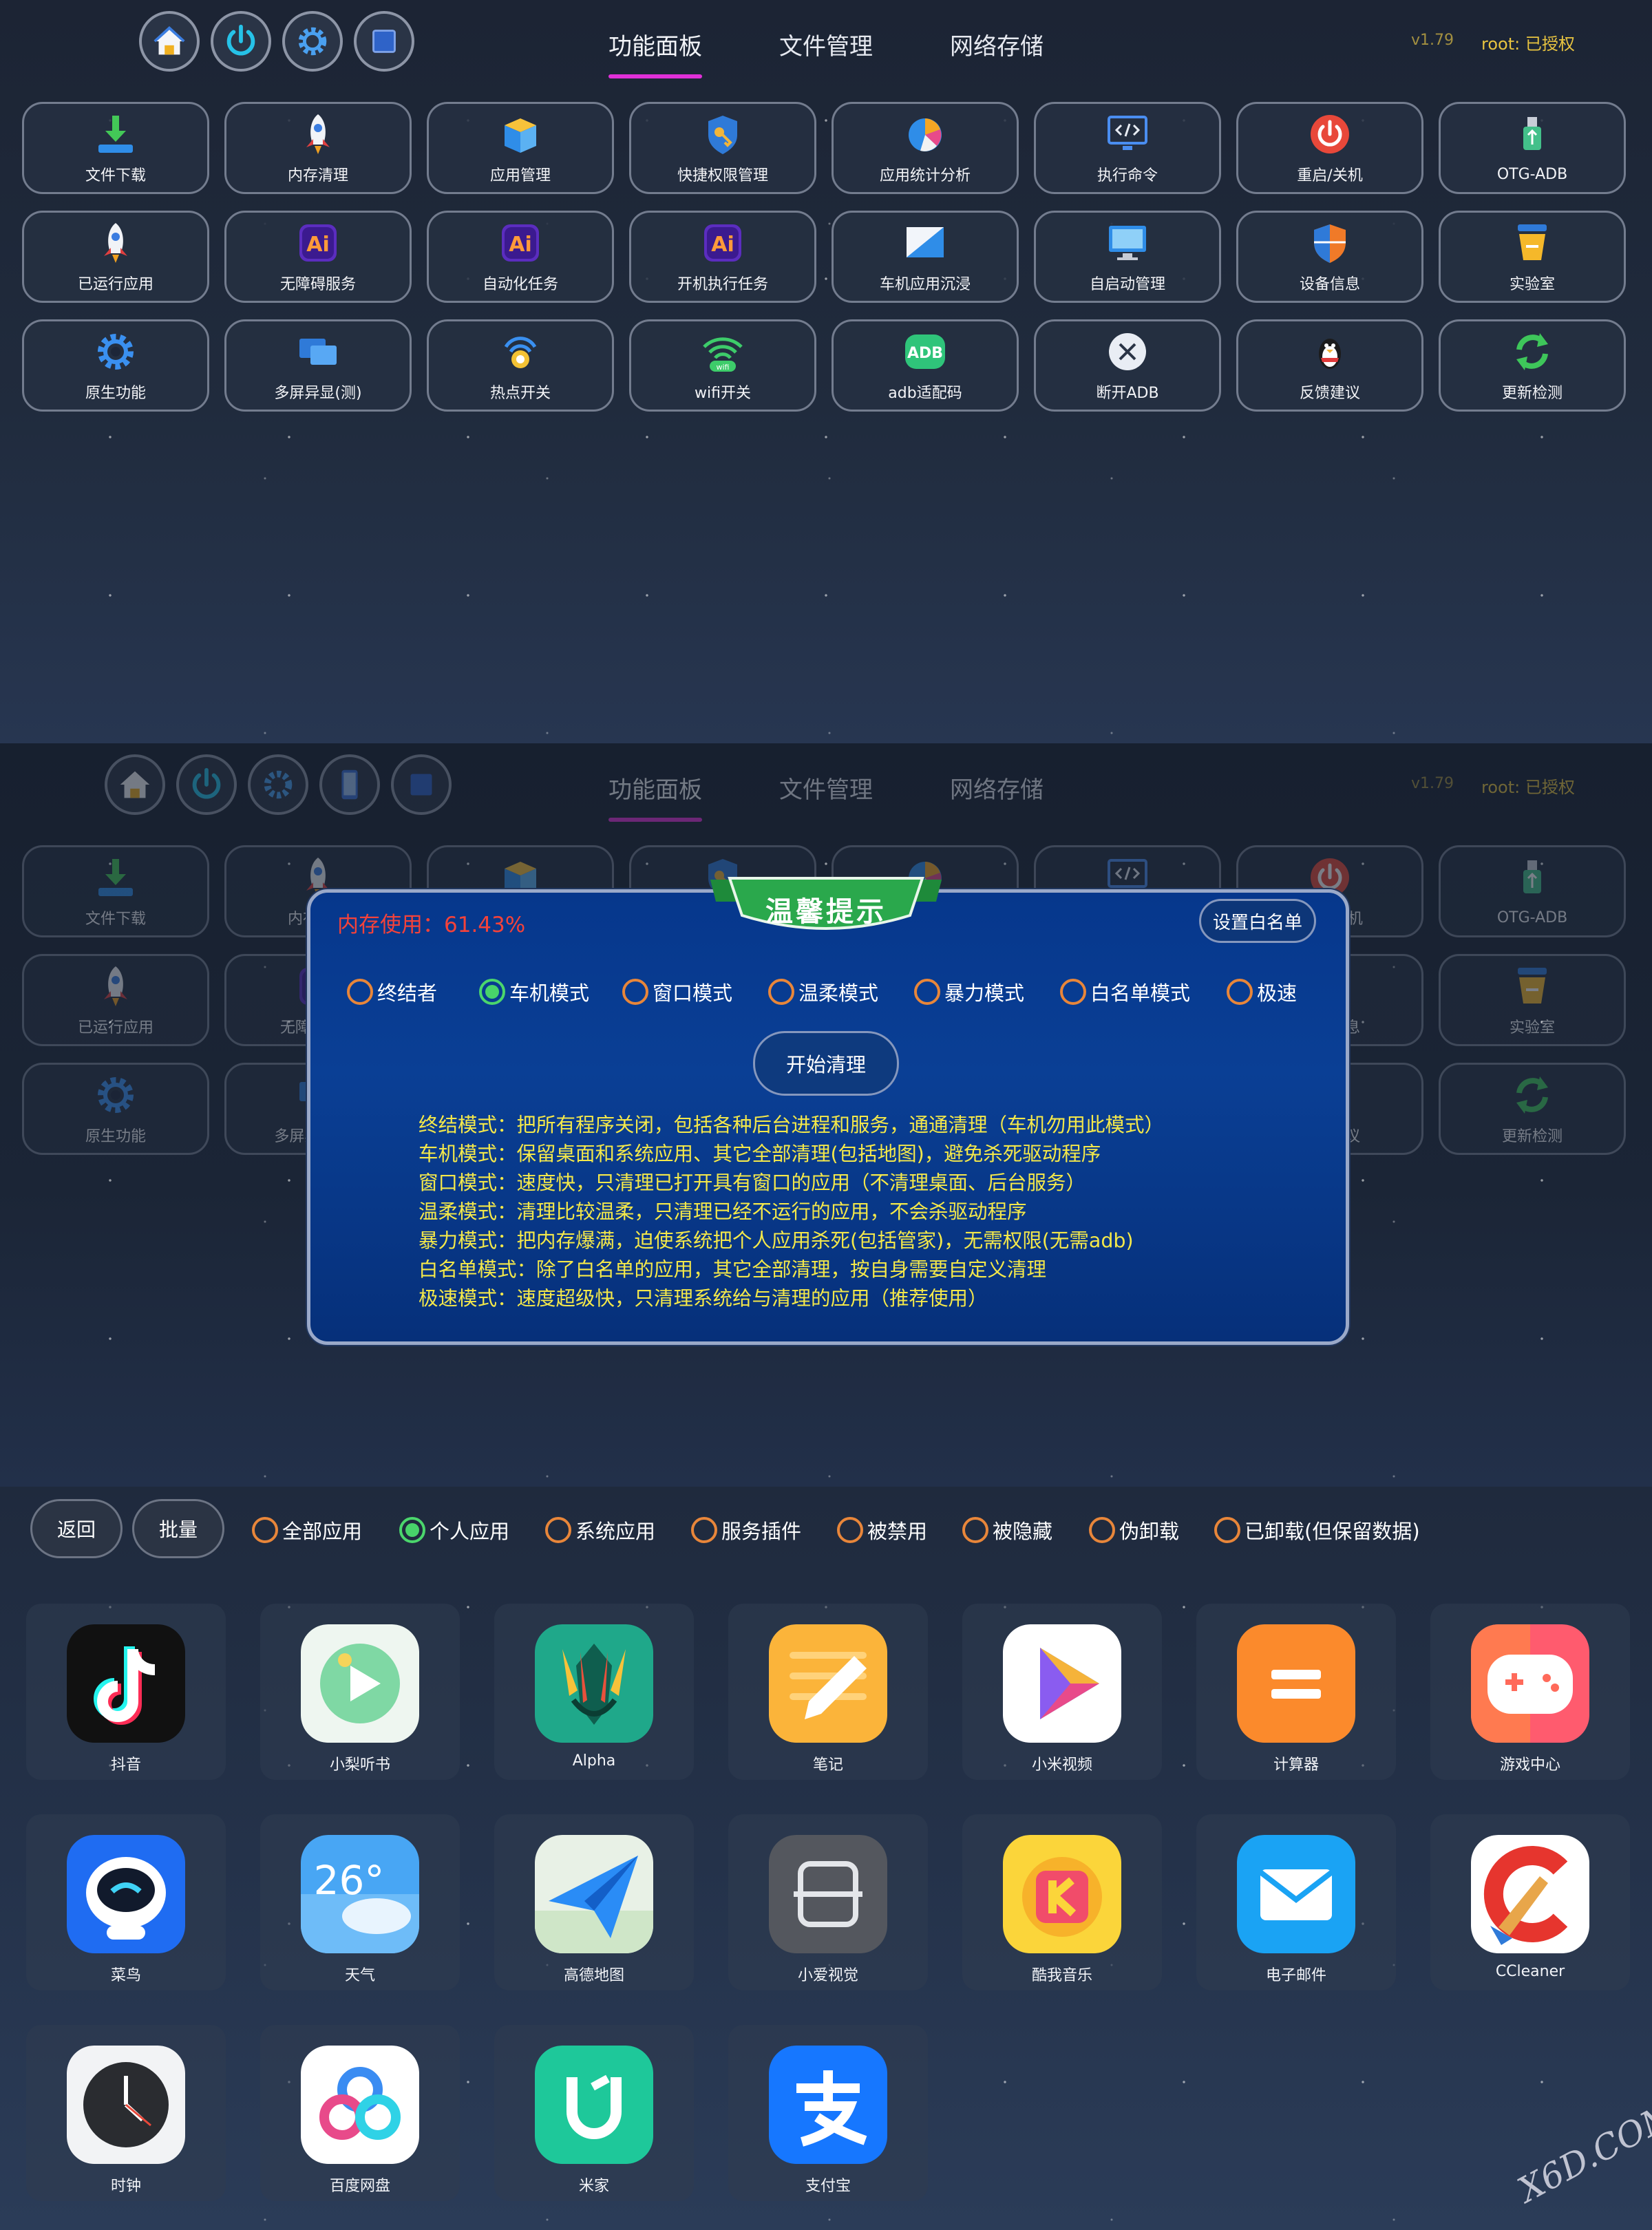  Describe the element at coordinates (925, 257) in the screenshot. I see `function-tile: 车机应用沉浸` at that location.